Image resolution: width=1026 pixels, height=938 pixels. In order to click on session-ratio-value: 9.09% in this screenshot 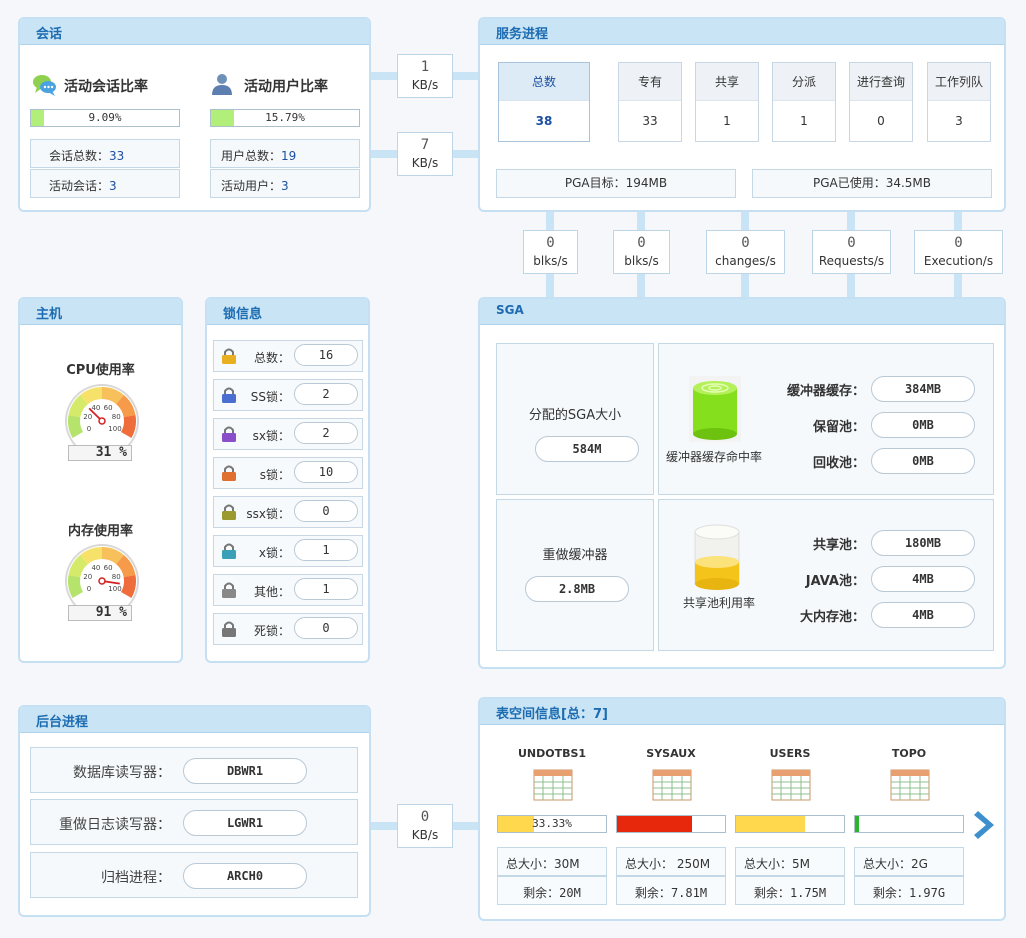, I will do `click(105, 117)`.